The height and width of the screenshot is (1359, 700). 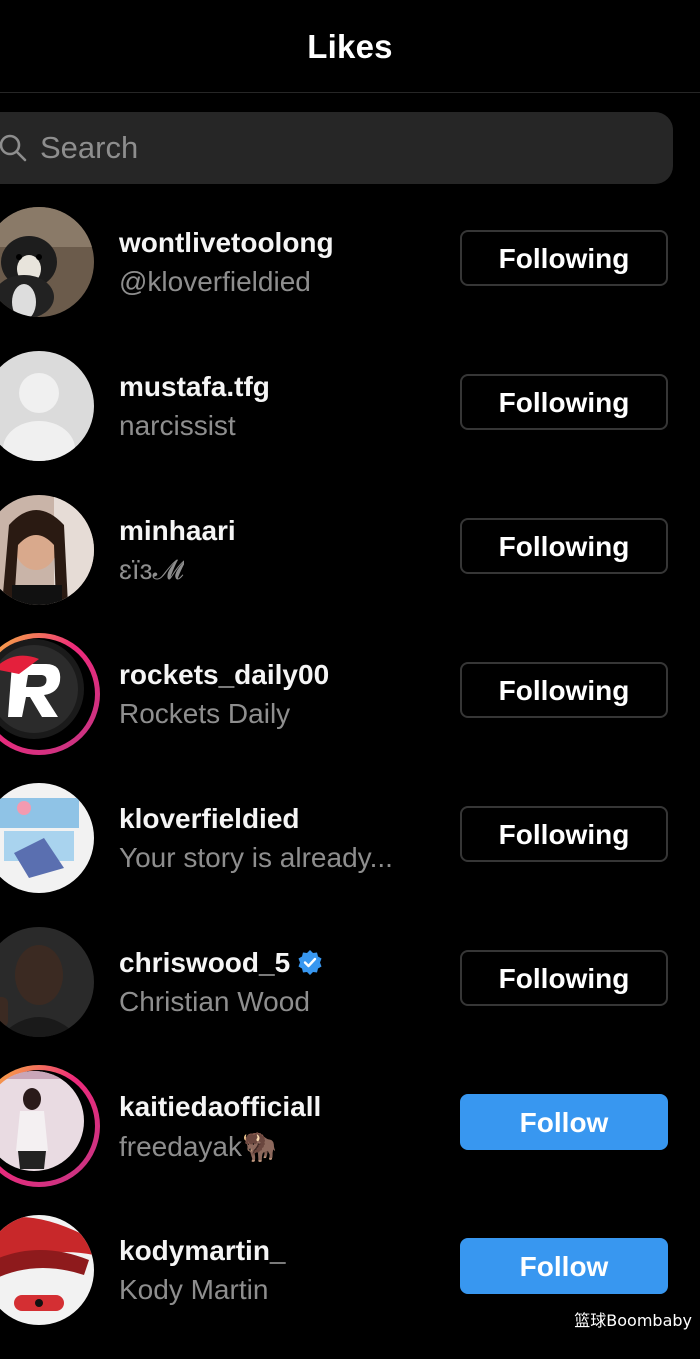 I want to click on username: wontlivetoolong, so click(x=226, y=243).